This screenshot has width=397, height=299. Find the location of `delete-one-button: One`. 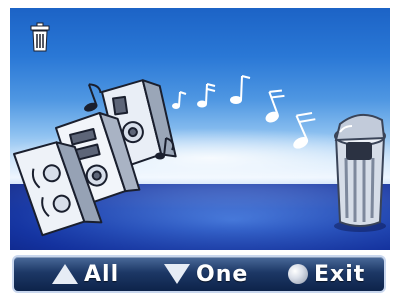

delete-one-button: One is located at coordinates (206, 274).